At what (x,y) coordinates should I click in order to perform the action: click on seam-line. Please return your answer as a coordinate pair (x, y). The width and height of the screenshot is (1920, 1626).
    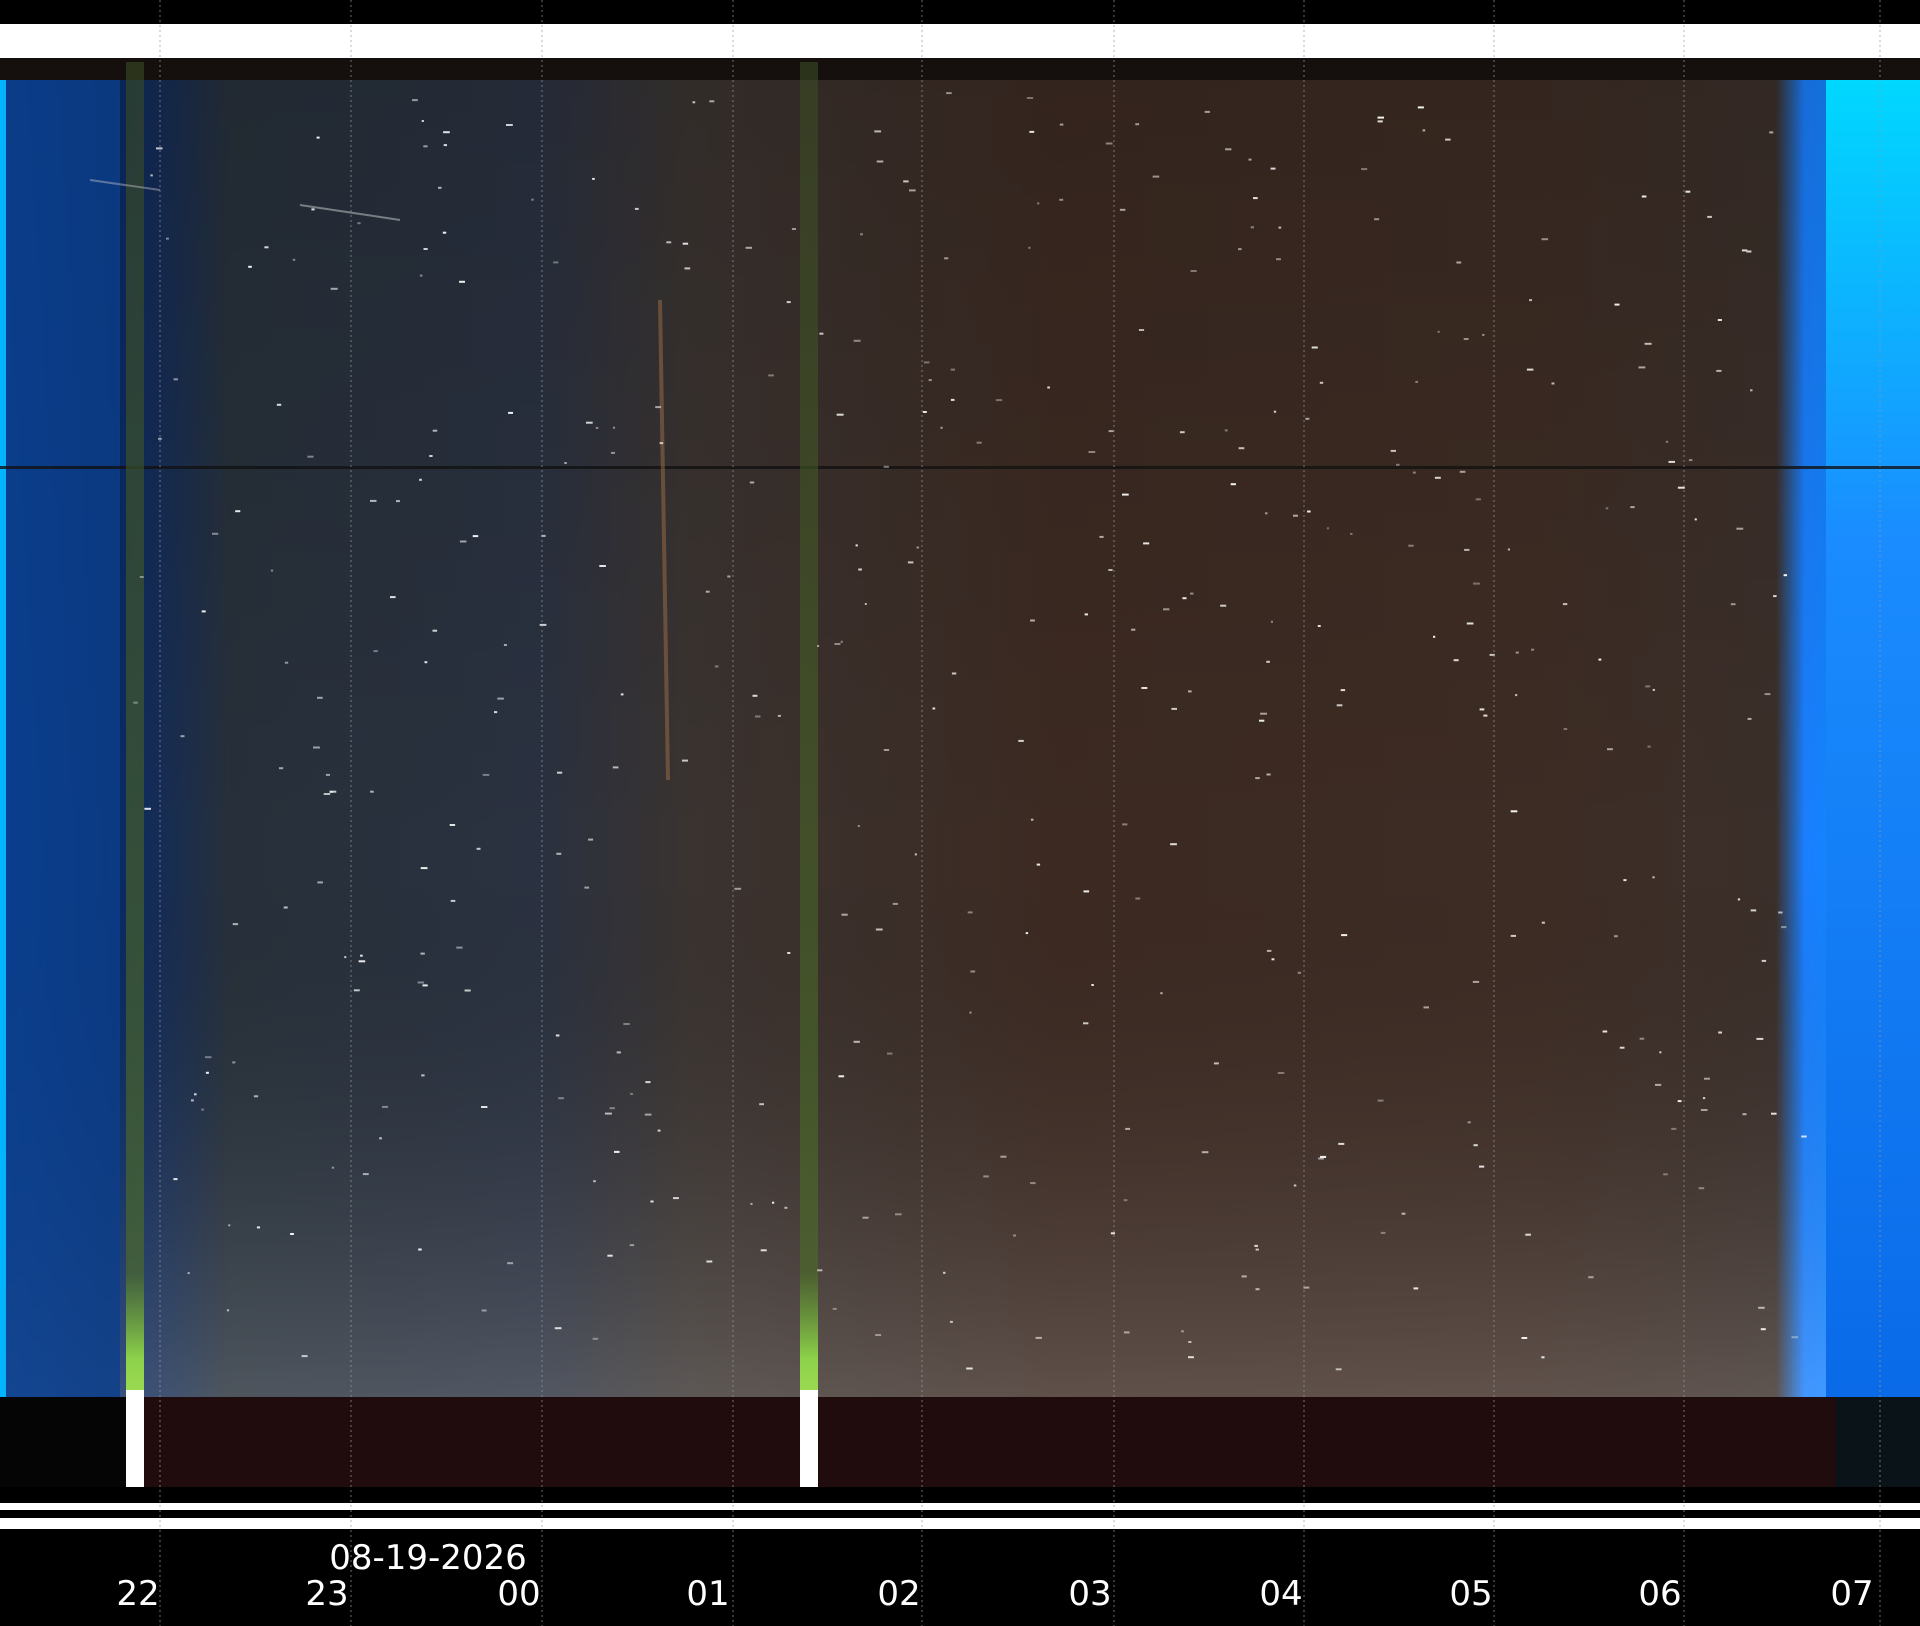
    Looking at the image, I should click on (960, 467).